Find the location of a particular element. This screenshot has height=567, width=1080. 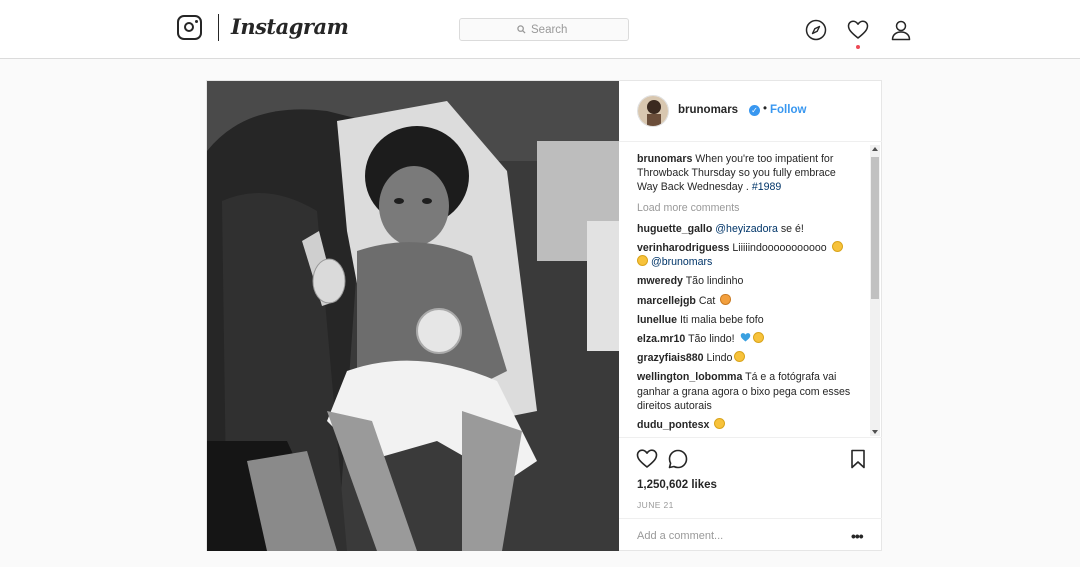

comment-text: Tão lindinho is located at coordinates (714, 281).